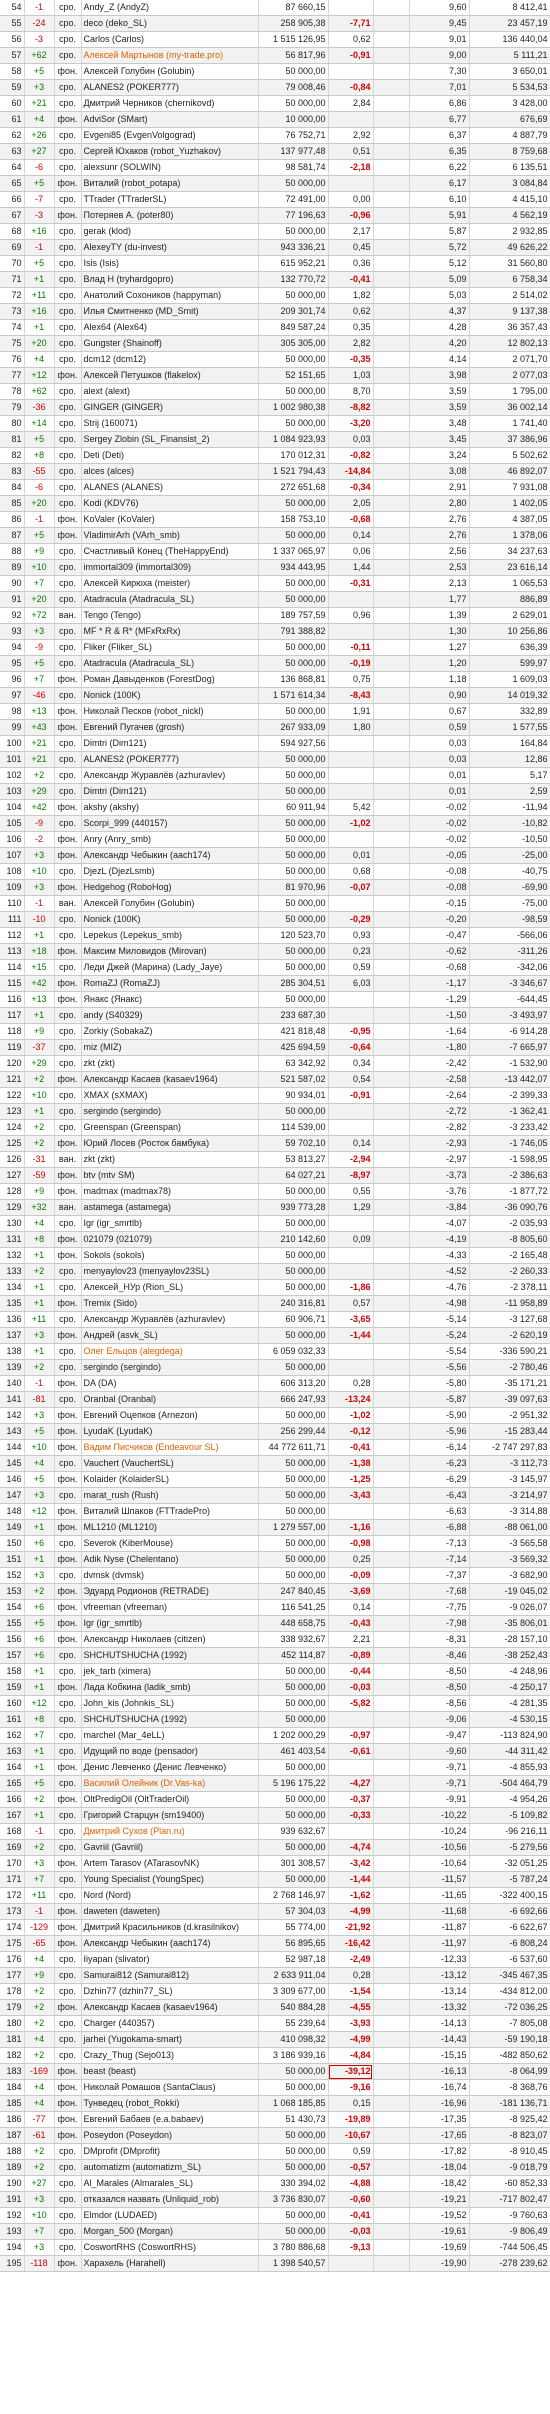  What do you see at coordinates (170, 1543) in the screenshot?
I see `participant-name-cell: Severok (KiberMouse)` at bounding box center [170, 1543].